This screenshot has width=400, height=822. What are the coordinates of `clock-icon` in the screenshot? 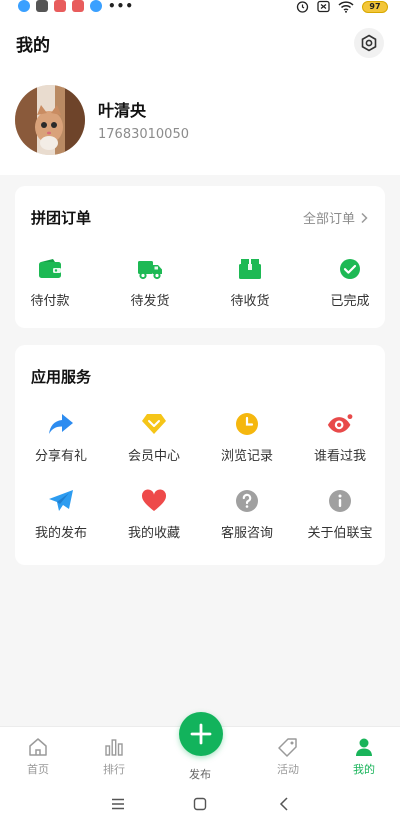 It's located at (247, 424).